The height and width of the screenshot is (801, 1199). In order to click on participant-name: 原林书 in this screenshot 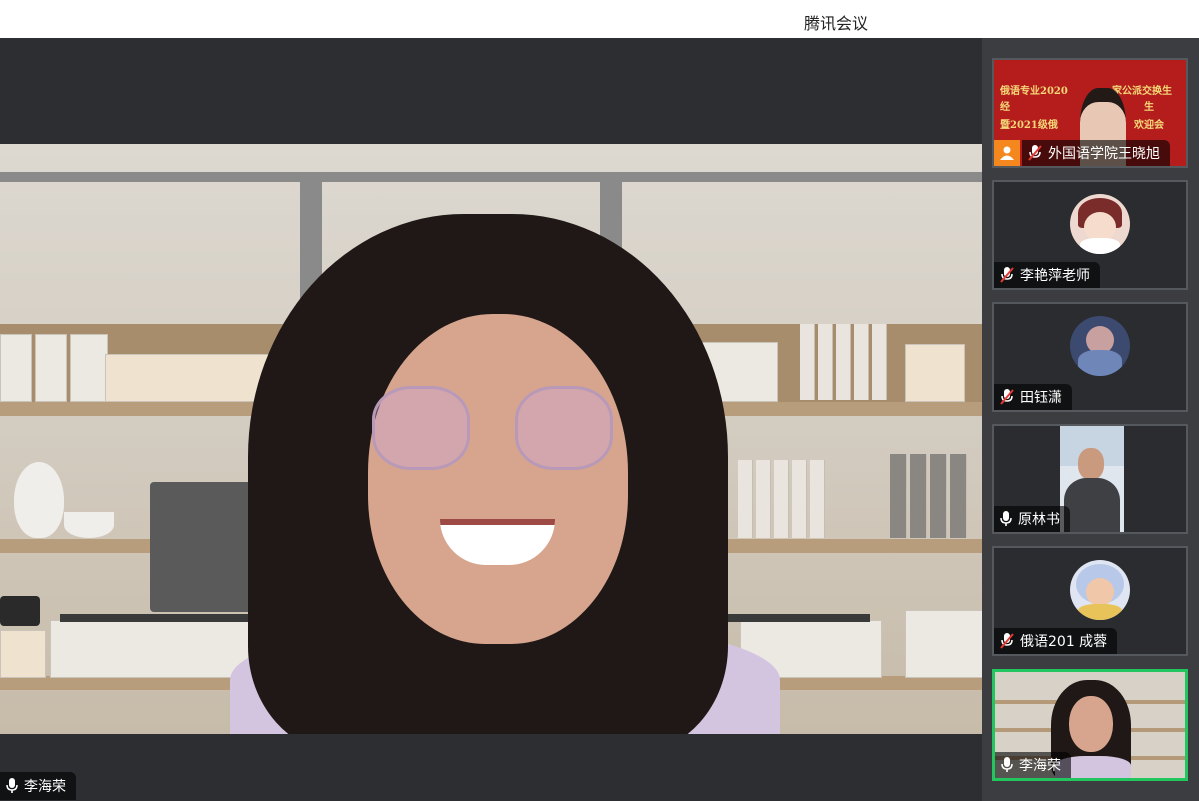, I will do `click(1039, 520)`.